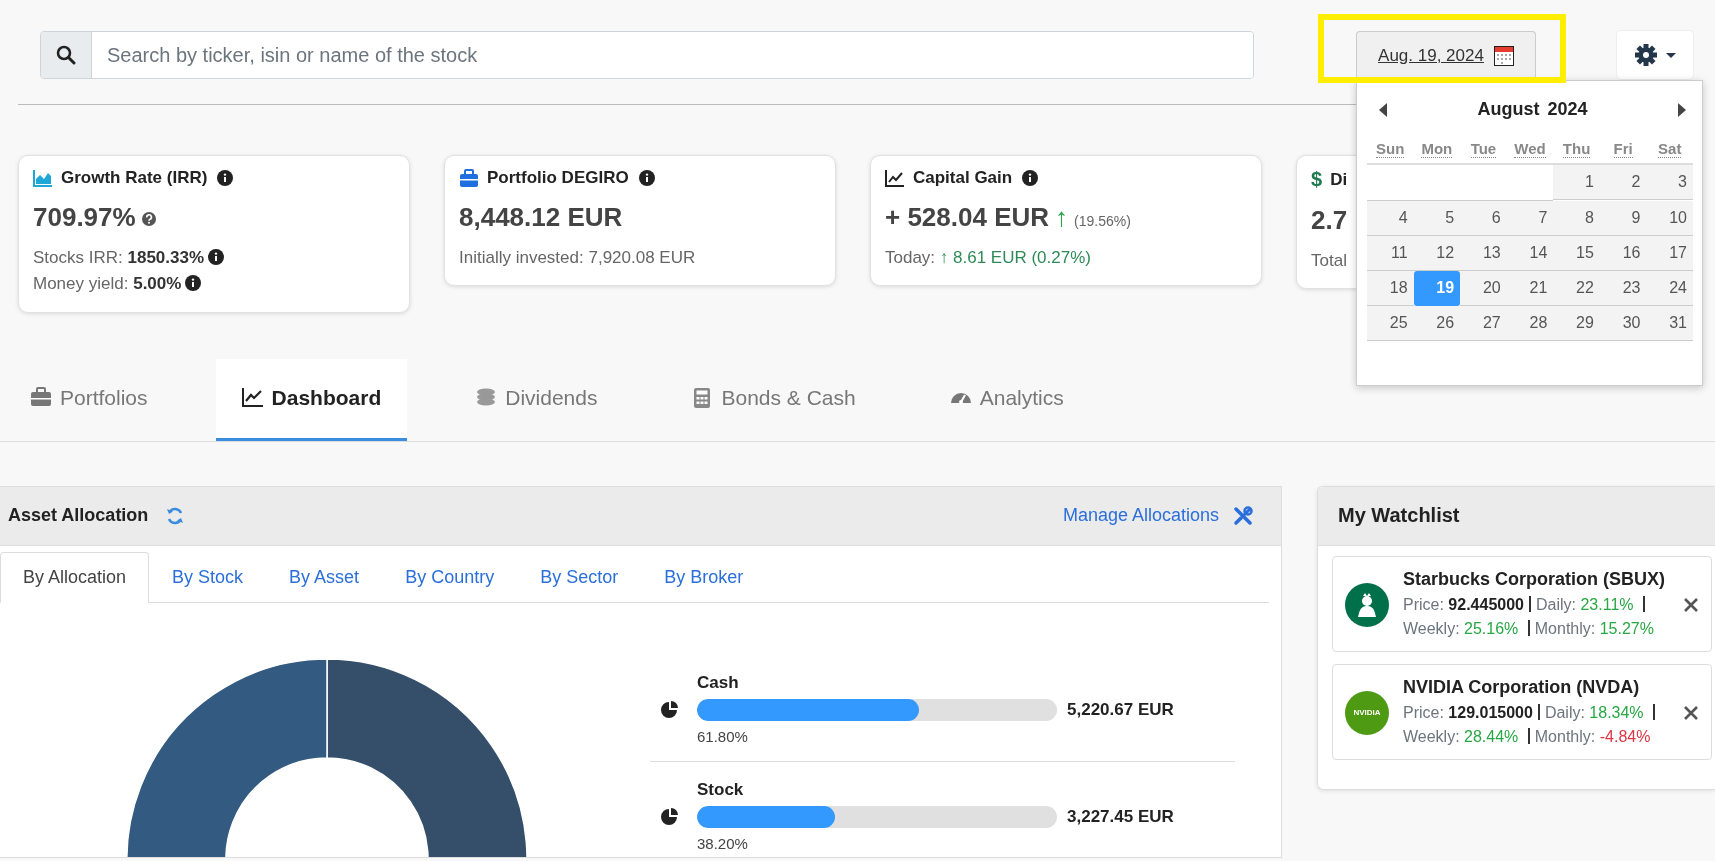 This screenshot has height=861, width=1715. What do you see at coordinates (1390, 253) in the screenshot?
I see `calendar-day: 11` at bounding box center [1390, 253].